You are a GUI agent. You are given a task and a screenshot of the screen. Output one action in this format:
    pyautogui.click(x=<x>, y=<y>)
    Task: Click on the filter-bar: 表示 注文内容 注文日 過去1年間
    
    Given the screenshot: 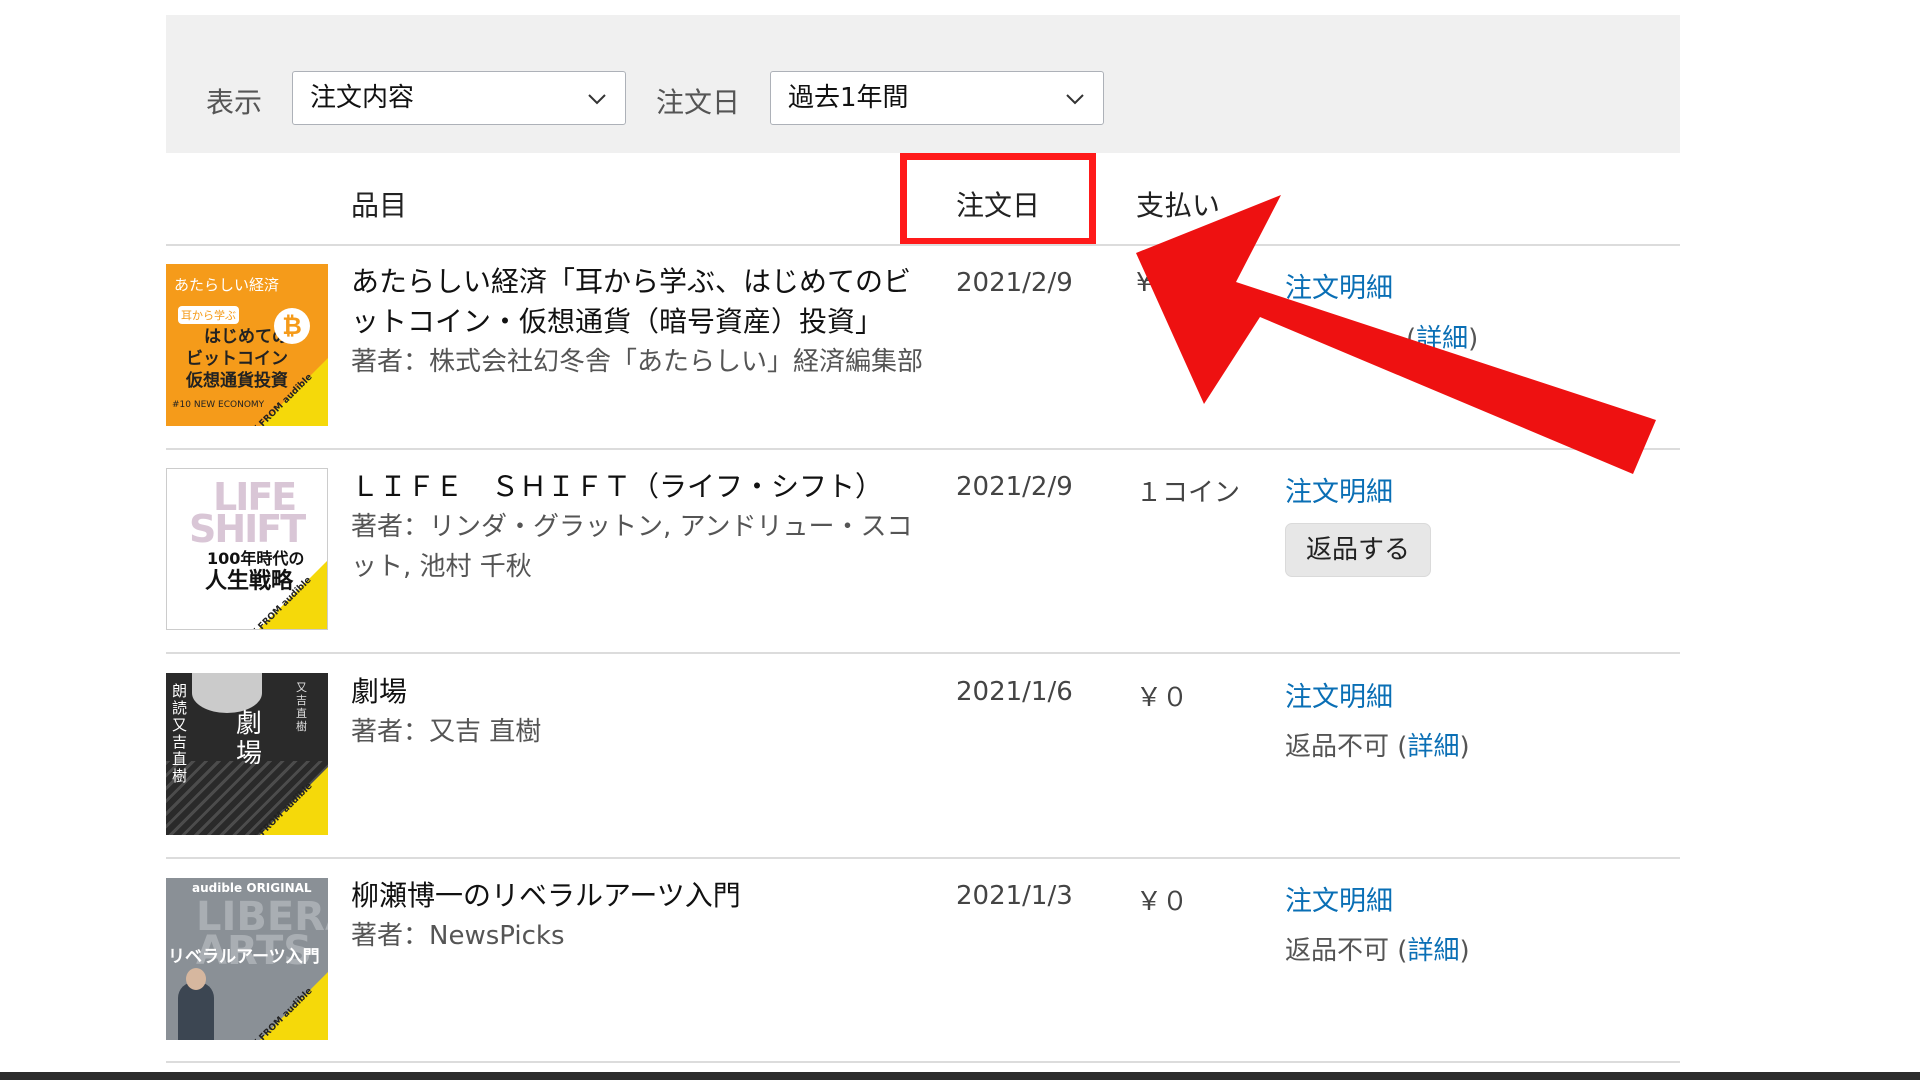 What is the action you would take?
    pyautogui.click(x=923, y=84)
    